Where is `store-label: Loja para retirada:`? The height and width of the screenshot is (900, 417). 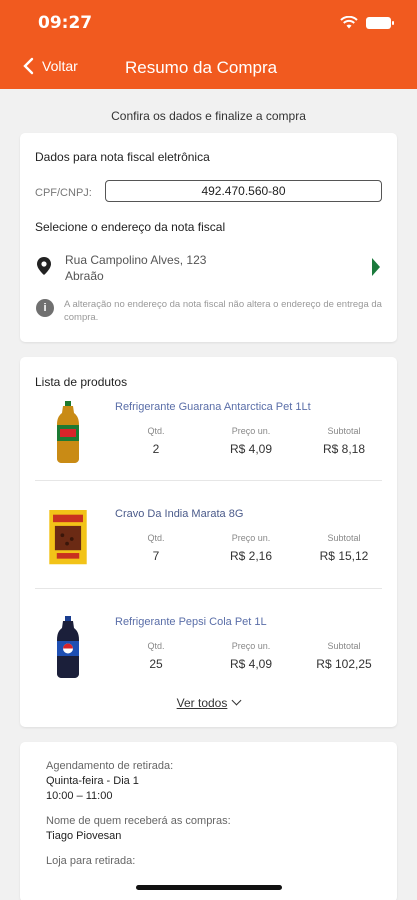 store-label: Loja para retirada: is located at coordinates (91, 861).